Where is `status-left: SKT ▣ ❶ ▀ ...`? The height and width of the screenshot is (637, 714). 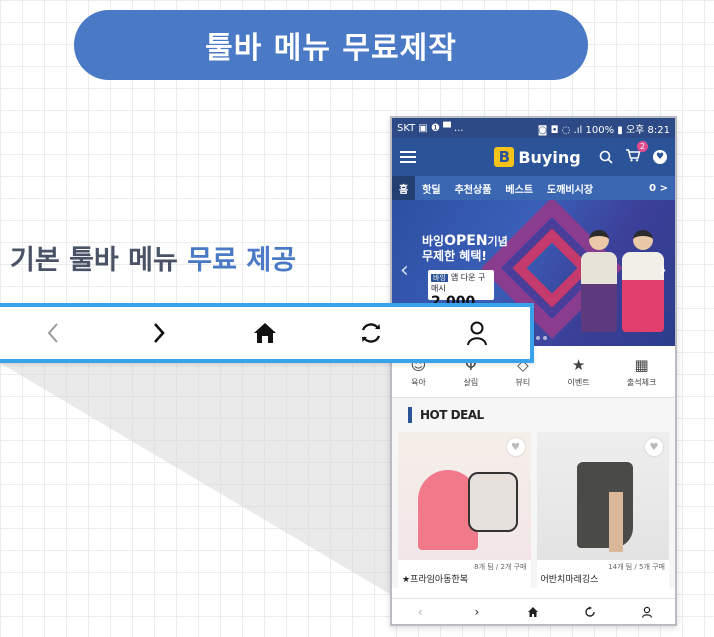 status-left: SKT ▣ ❶ ▀ ... is located at coordinates (430, 128).